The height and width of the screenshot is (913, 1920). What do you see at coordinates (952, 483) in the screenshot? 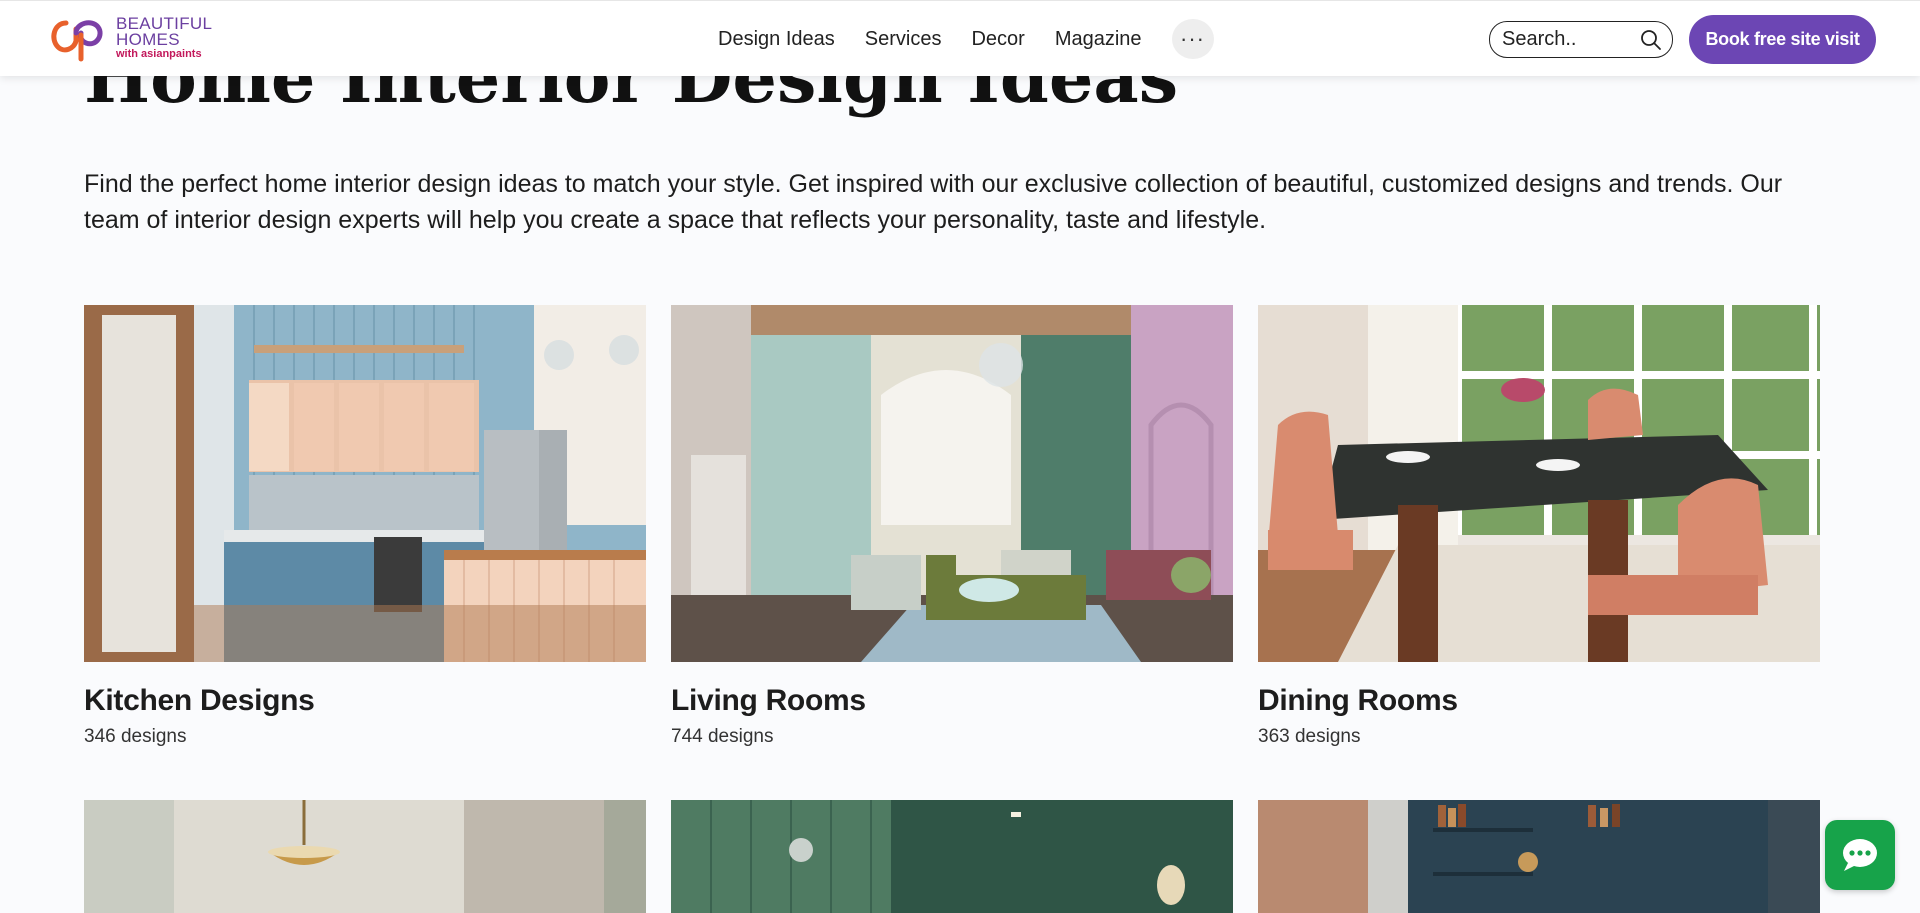
I see `living-room-image` at bounding box center [952, 483].